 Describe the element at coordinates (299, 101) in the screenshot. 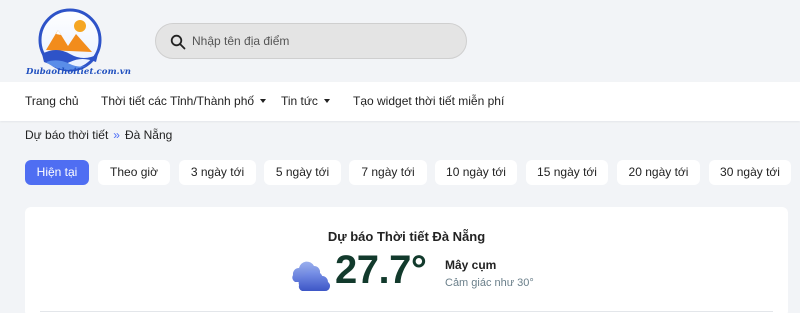

I see `nav-item-label: Tin tức` at that location.